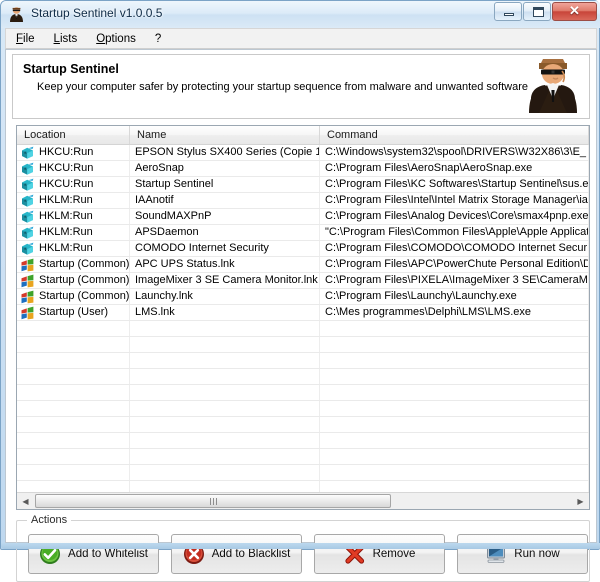 This screenshot has width=600, height=582. What do you see at coordinates (301, 38) in the screenshot?
I see `menu-bar: File Lists Options ?` at bounding box center [301, 38].